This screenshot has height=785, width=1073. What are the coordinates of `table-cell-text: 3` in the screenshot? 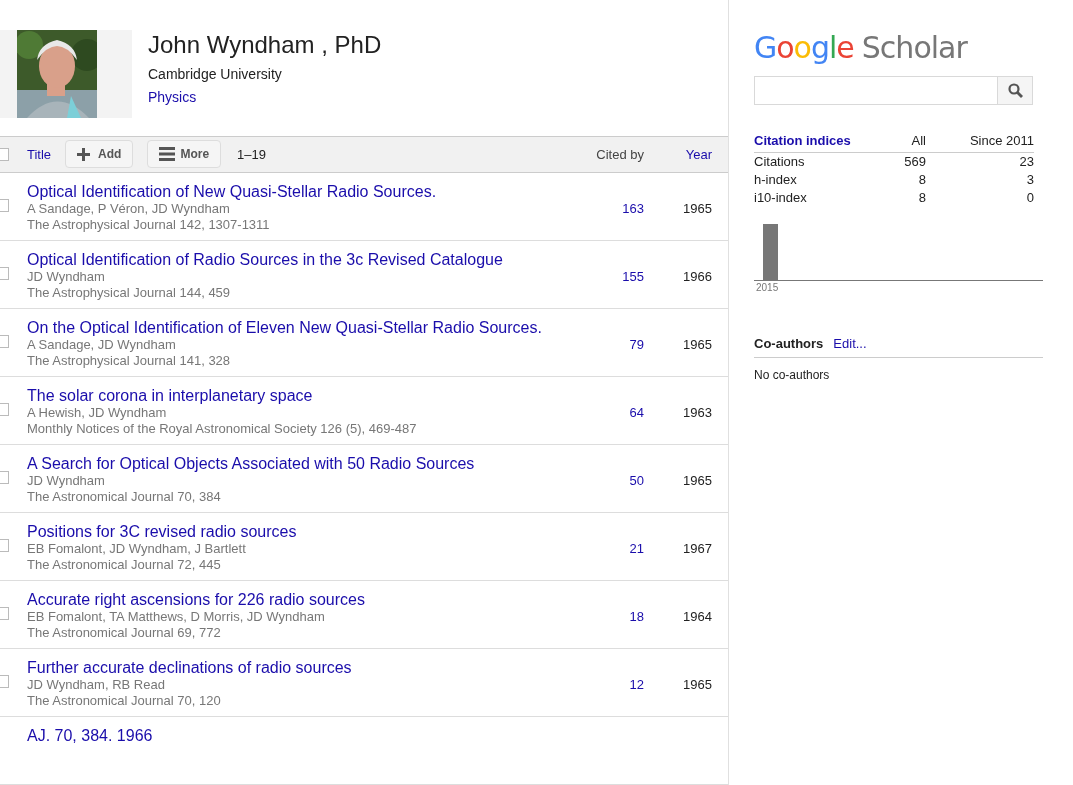 It's located at (1029, 179).